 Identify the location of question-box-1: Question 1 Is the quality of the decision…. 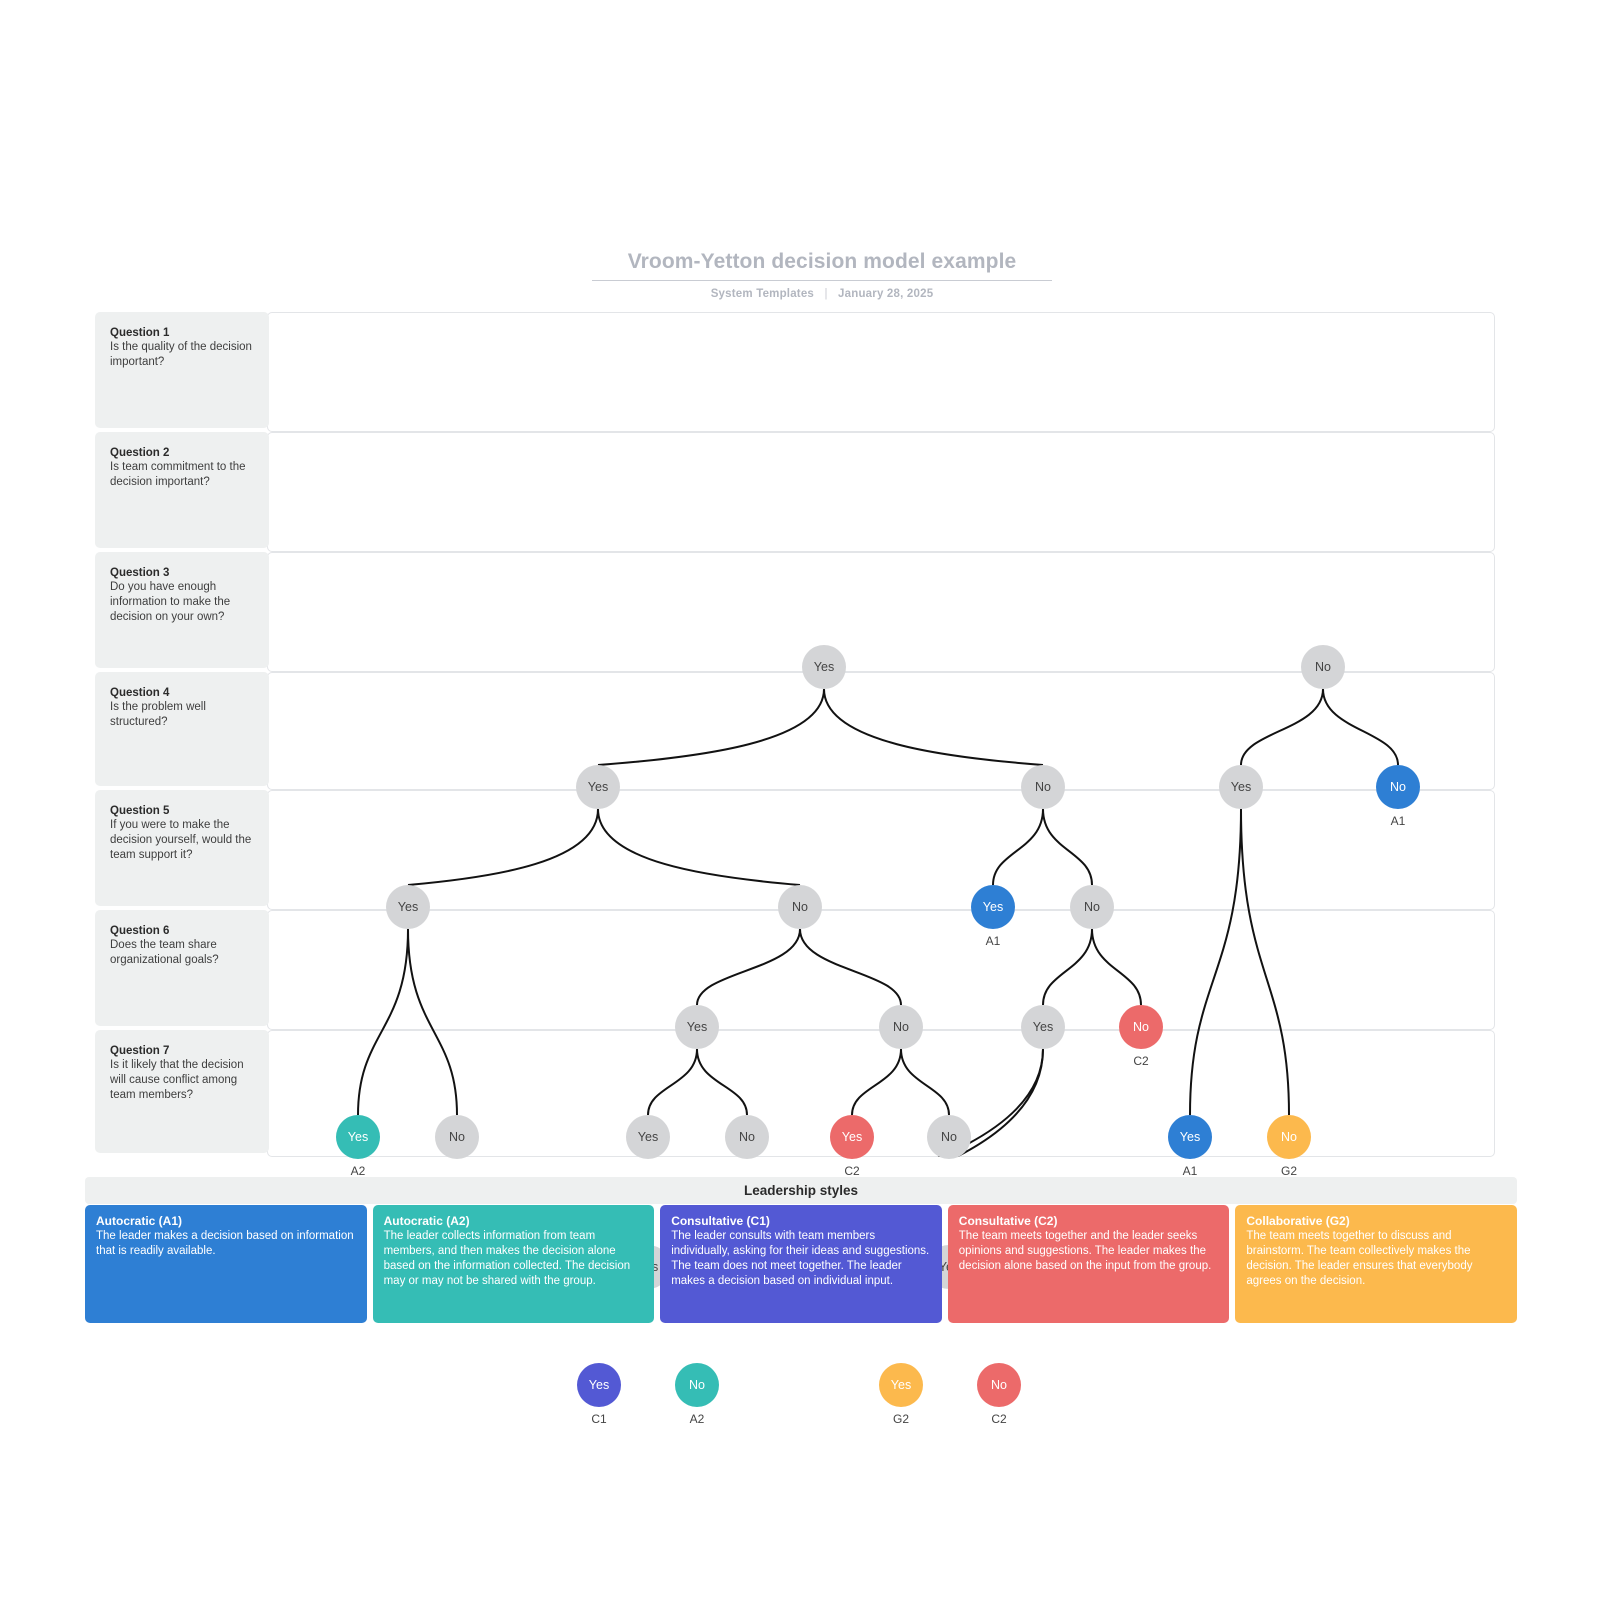
(182, 370).